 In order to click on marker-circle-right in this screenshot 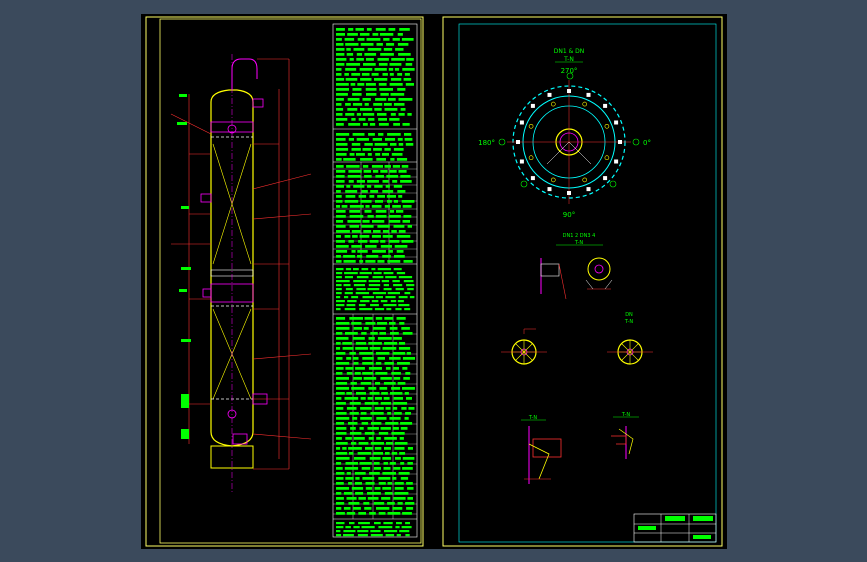, I will do `click(636, 142)`.